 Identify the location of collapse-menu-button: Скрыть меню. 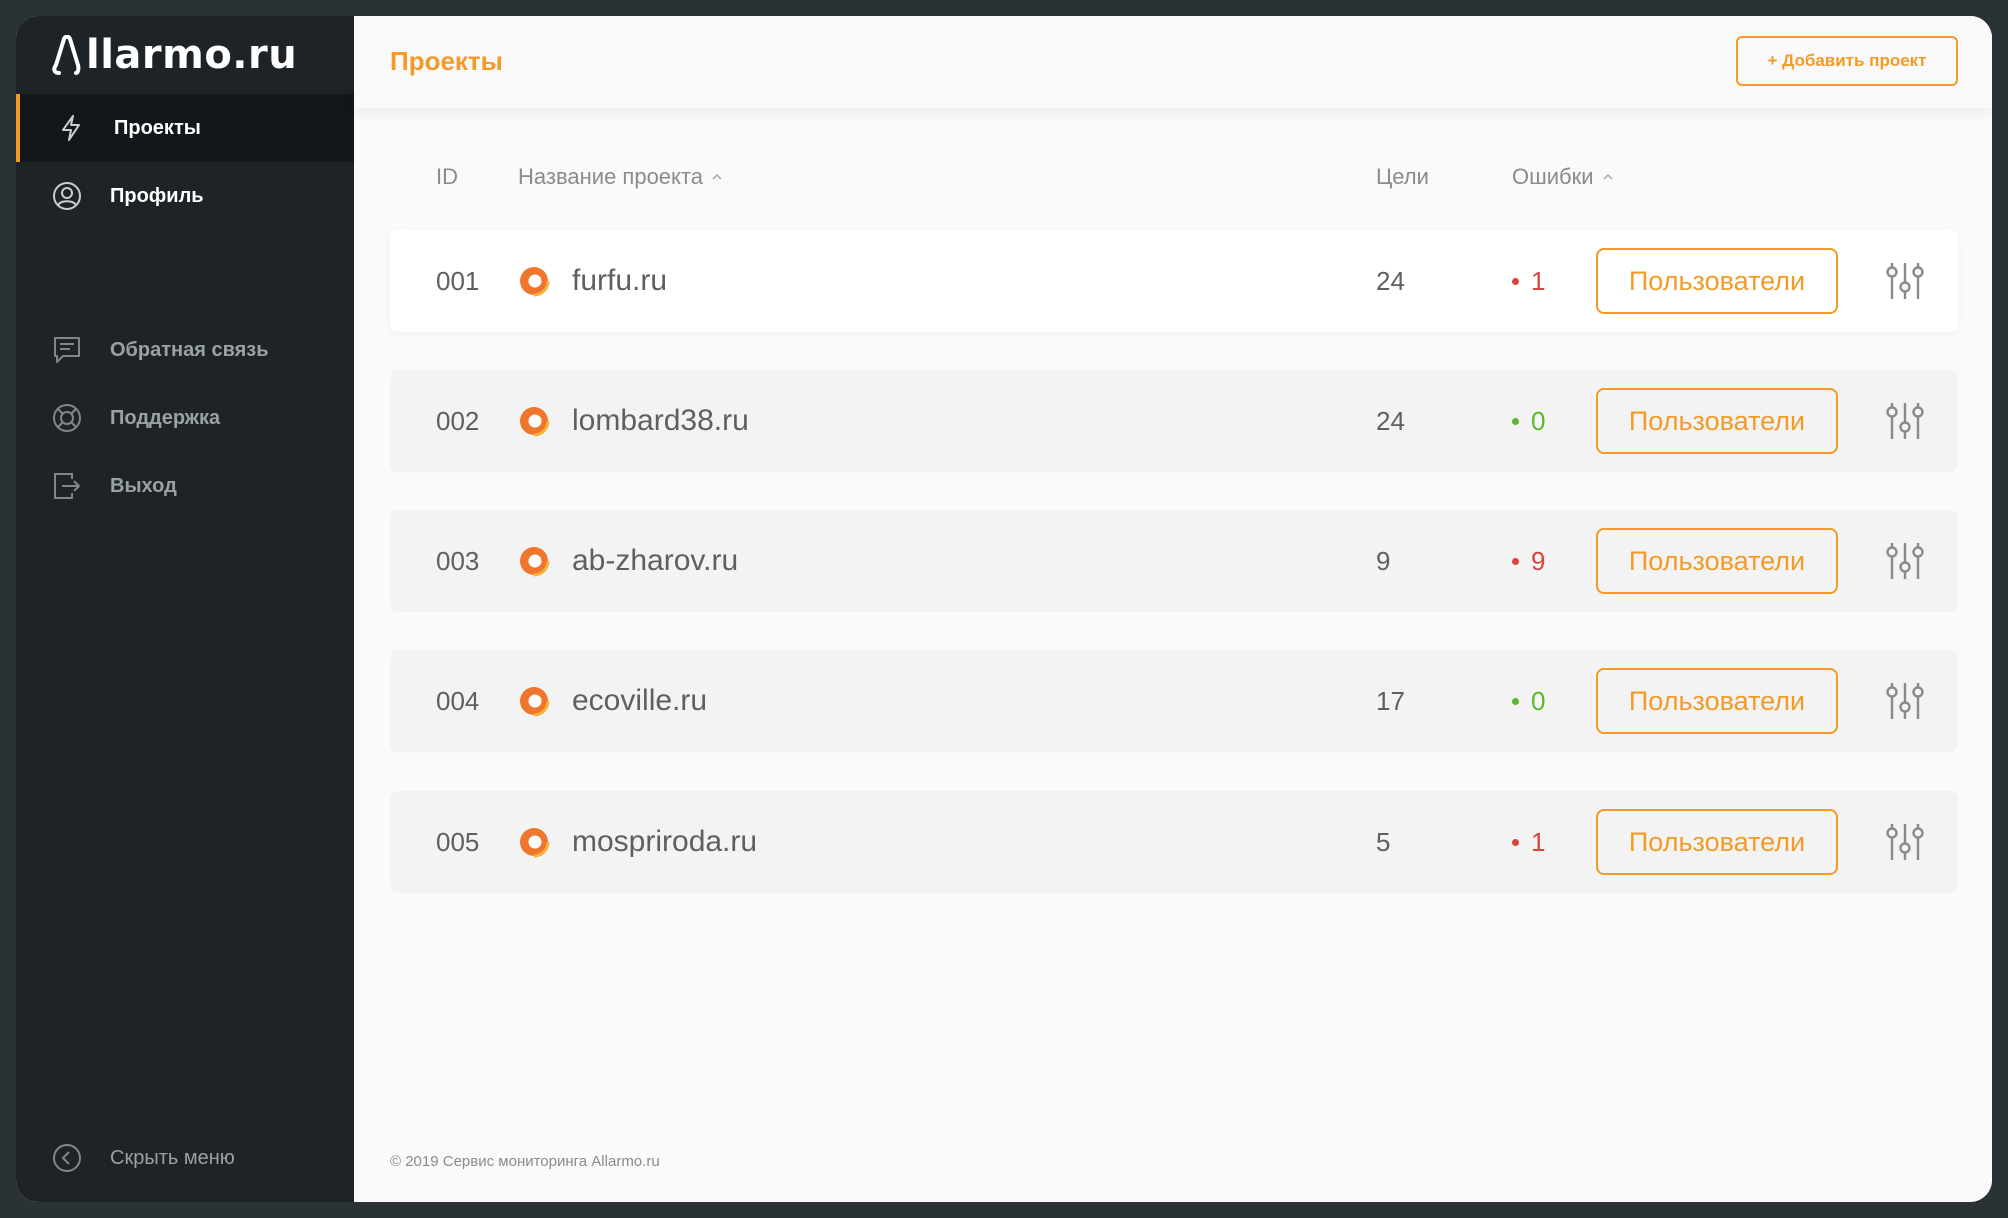
(185, 1158).